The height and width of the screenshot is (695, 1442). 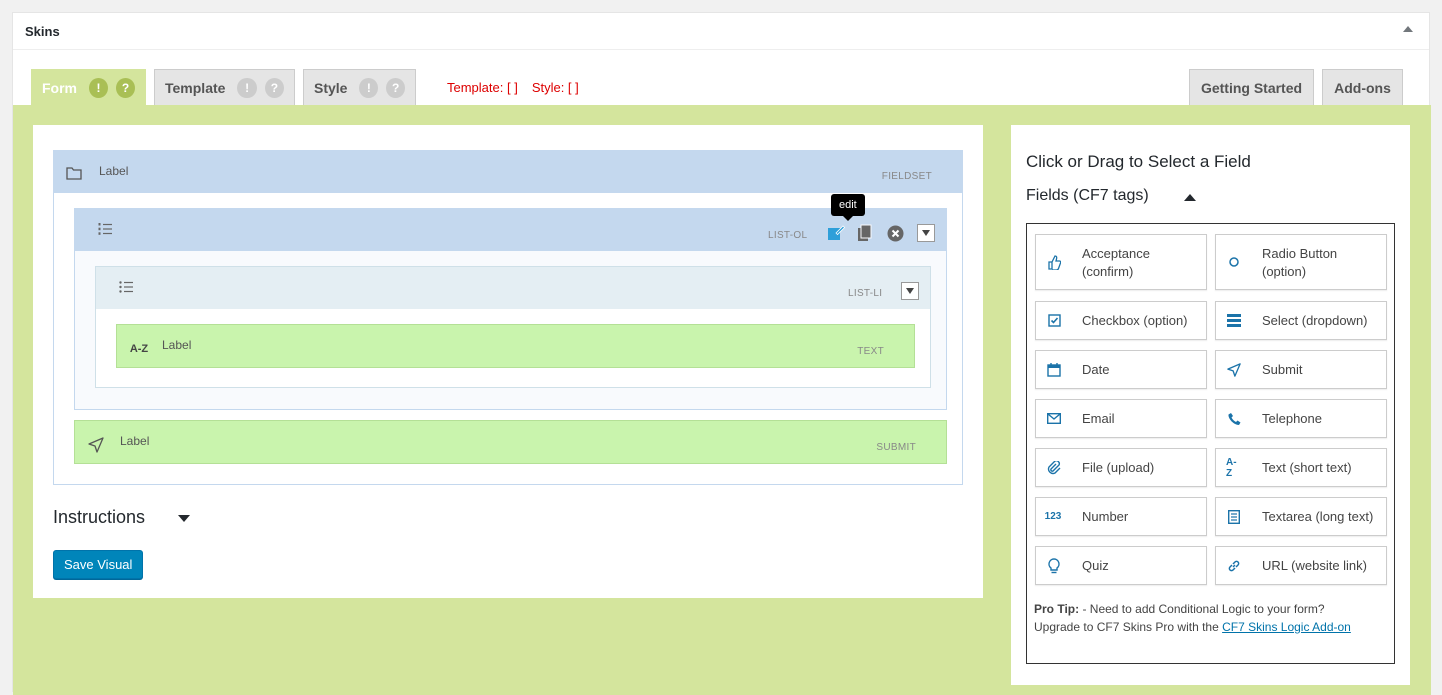 I want to click on list-item-icon, so click(x=126, y=287).